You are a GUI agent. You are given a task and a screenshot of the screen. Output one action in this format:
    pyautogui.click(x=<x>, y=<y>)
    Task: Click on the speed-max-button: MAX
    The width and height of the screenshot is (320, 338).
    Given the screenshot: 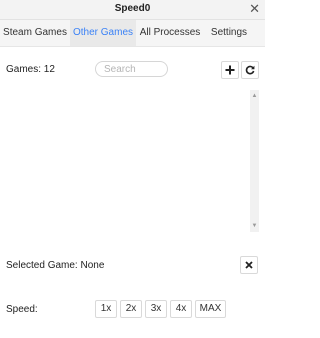 What is the action you would take?
    pyautogui.click(x=210, y=309)
    